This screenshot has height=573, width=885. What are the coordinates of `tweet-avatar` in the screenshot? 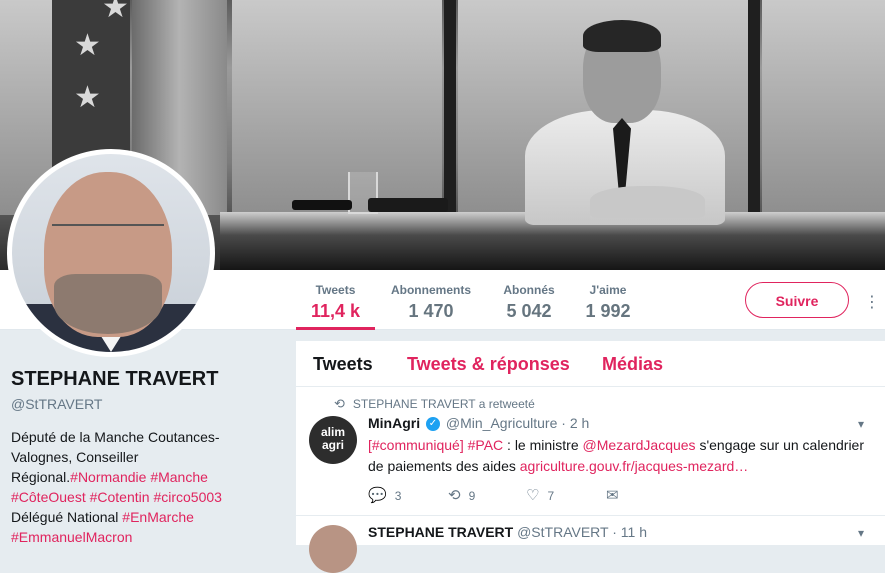 It's located at (333, 549).